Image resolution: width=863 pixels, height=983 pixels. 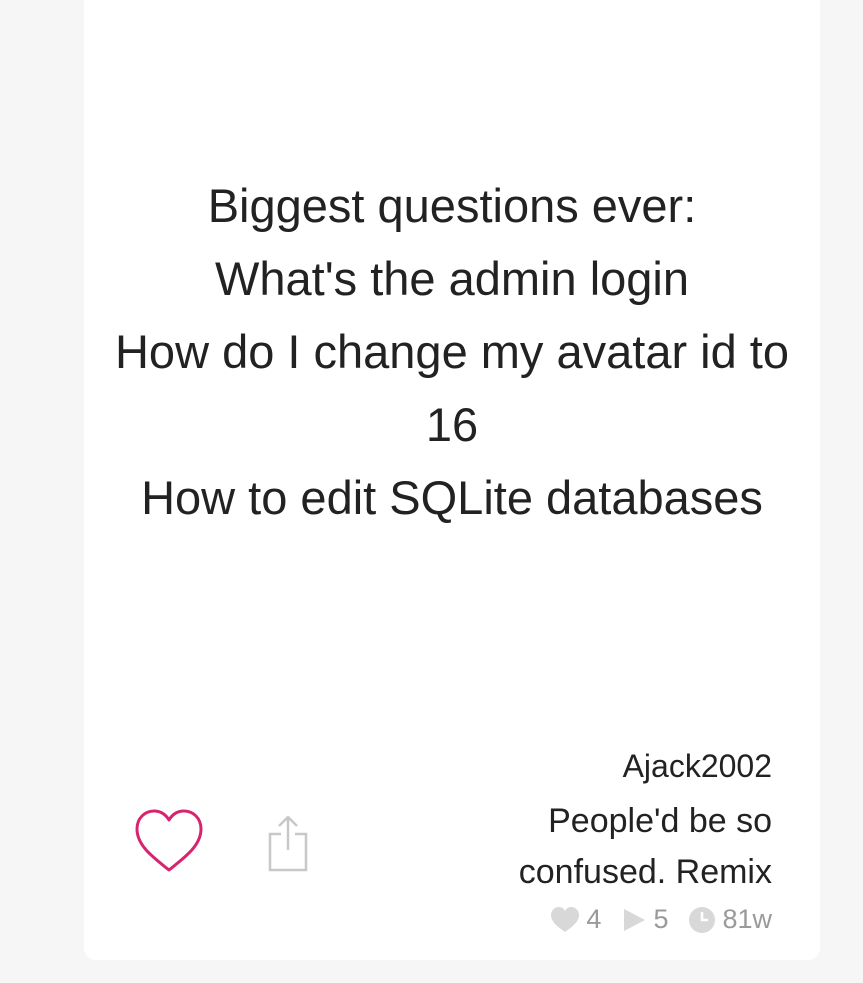 What do you see at coordinates (661, 919) in the screenshot?
I see `plays-count: 5` at bounding box center [661, 919].